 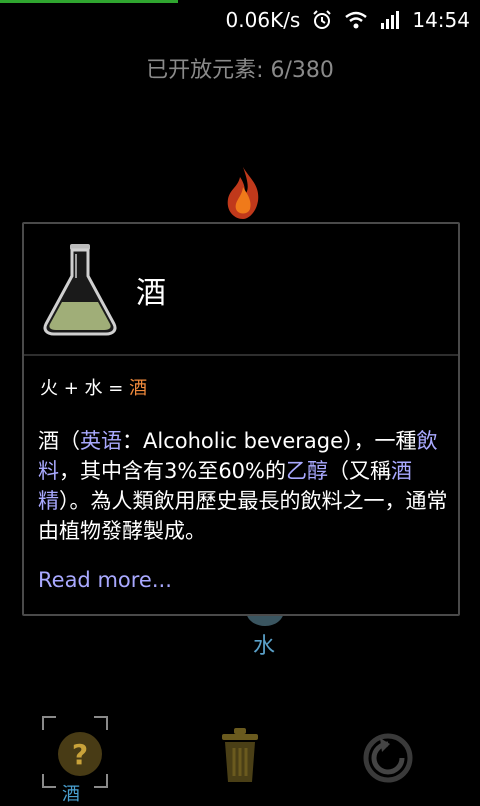 I want to click on selected-element-slot: ?, so click(x=75, y=752).